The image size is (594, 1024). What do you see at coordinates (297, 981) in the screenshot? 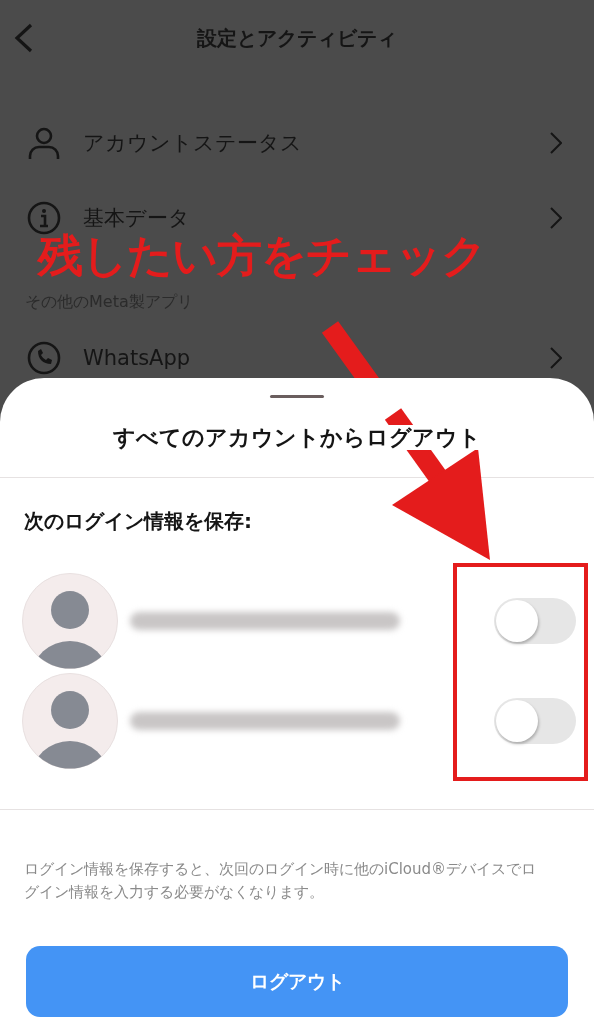
I see `logout-button: ログアウト` at bounding box center [297, 981].